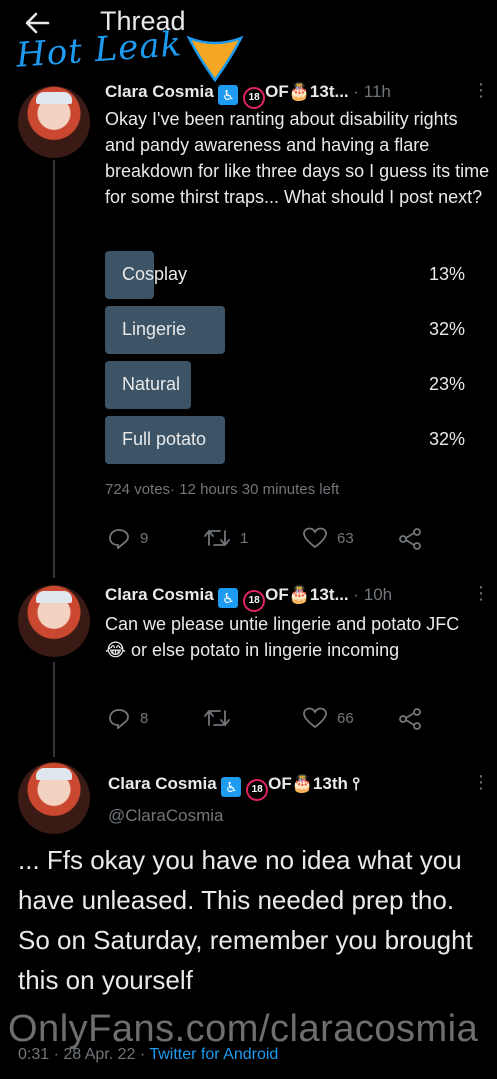 The height and width of the screenshot is (1079, 497). What do you see at coordinates (446, 384) in the screenshot?
I see `poll-percent: 23%` at bounding box center [446, 384].